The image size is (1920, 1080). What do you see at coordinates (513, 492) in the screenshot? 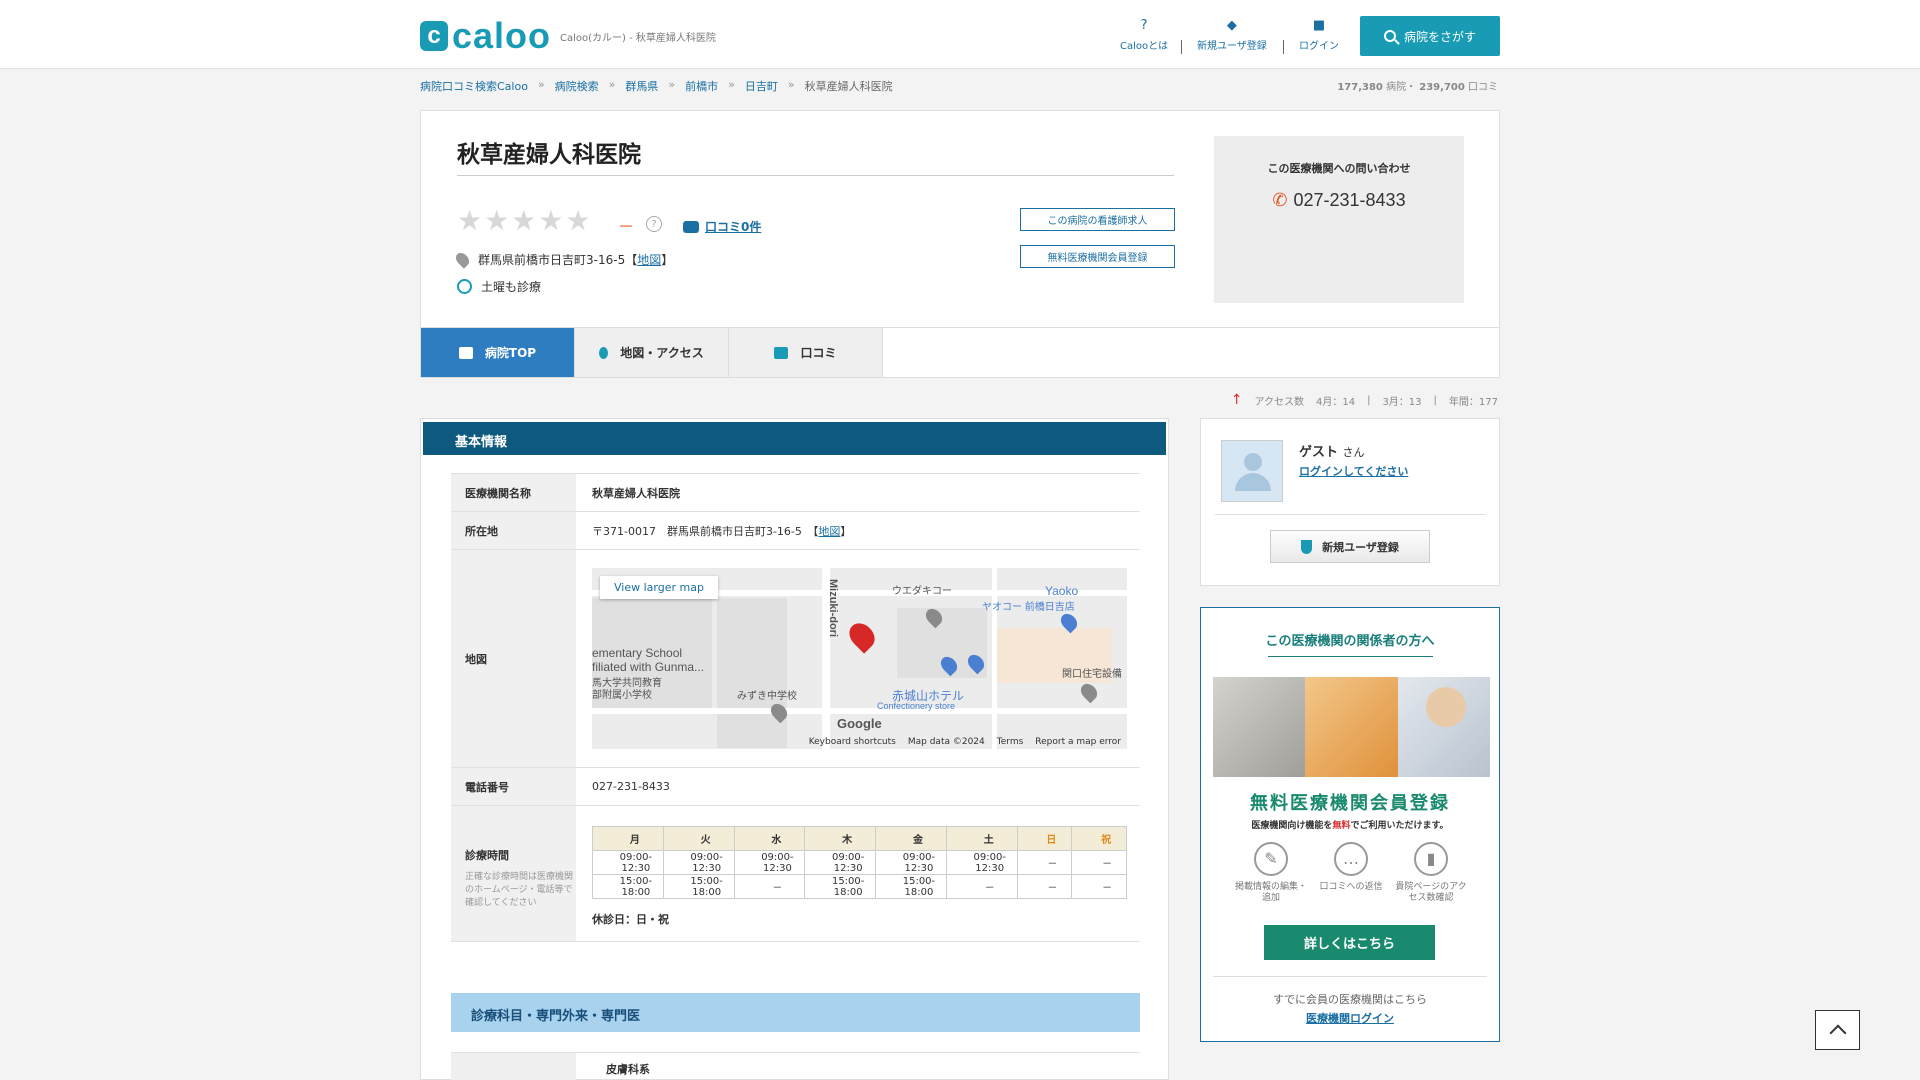
I see `row-label: 医療機関名称` at bounding box center [513, 492].